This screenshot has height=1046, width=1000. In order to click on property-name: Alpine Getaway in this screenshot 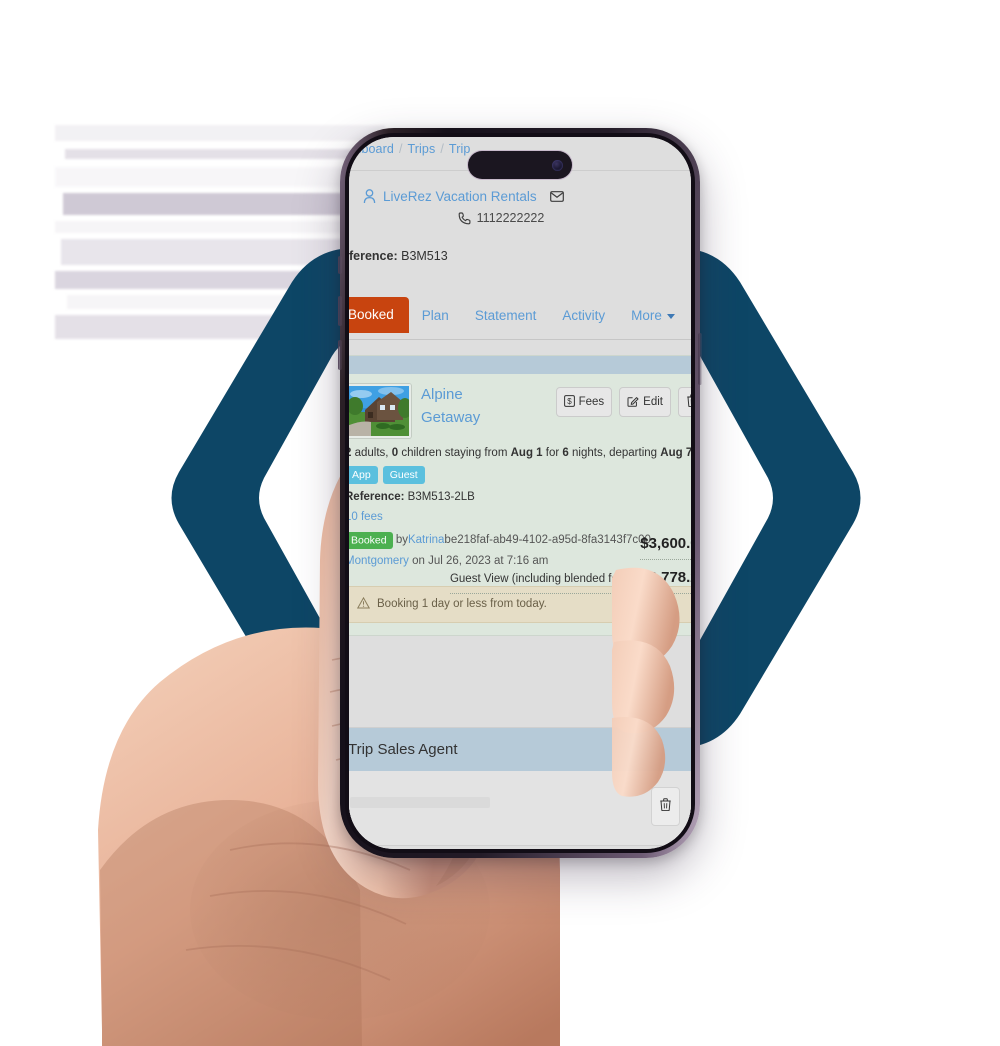, I will do `click(450, 406)`.